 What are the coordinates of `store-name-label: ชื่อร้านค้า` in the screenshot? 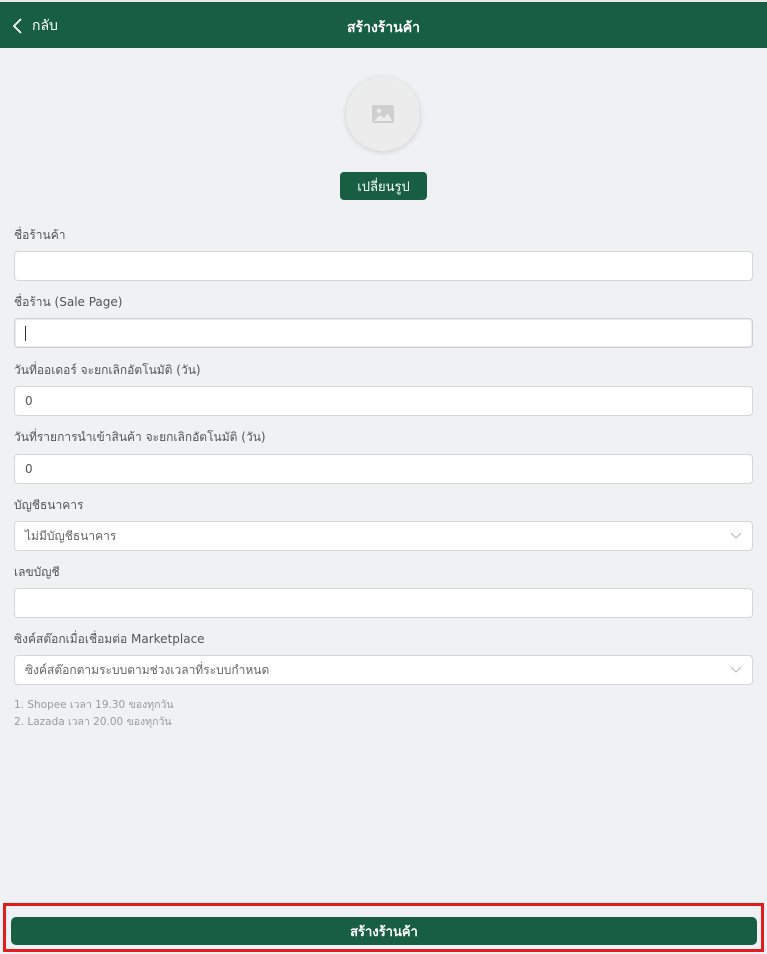 It's located at (40, 235).